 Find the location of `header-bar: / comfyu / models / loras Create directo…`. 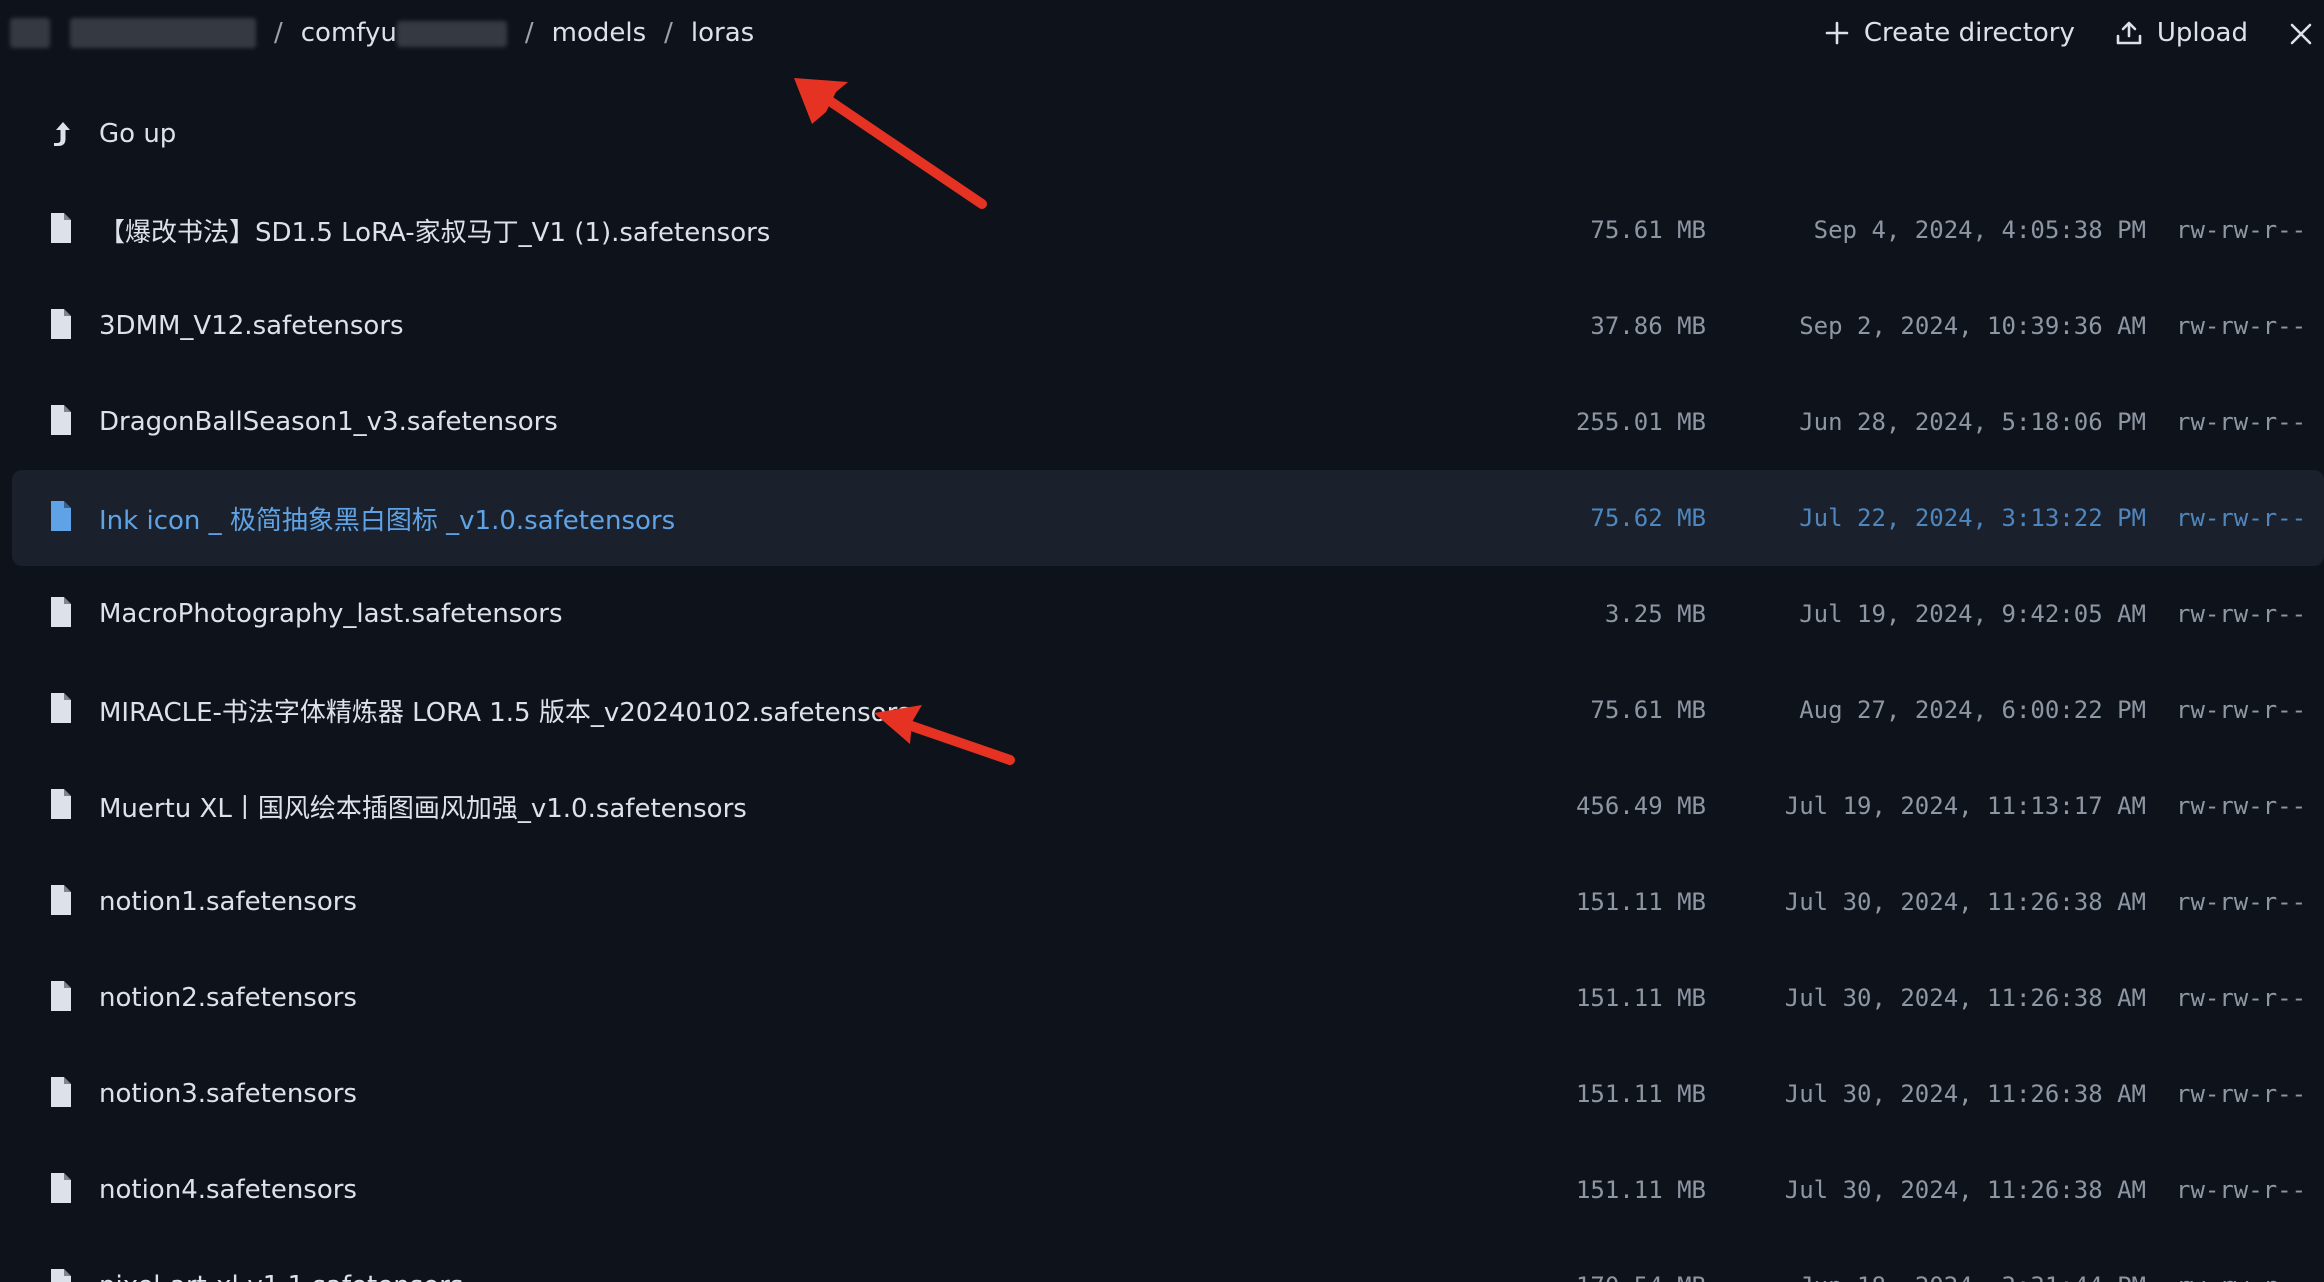

header-bar: / comfyu / models / loras Create directo… is located at coordinates (1162, 33).